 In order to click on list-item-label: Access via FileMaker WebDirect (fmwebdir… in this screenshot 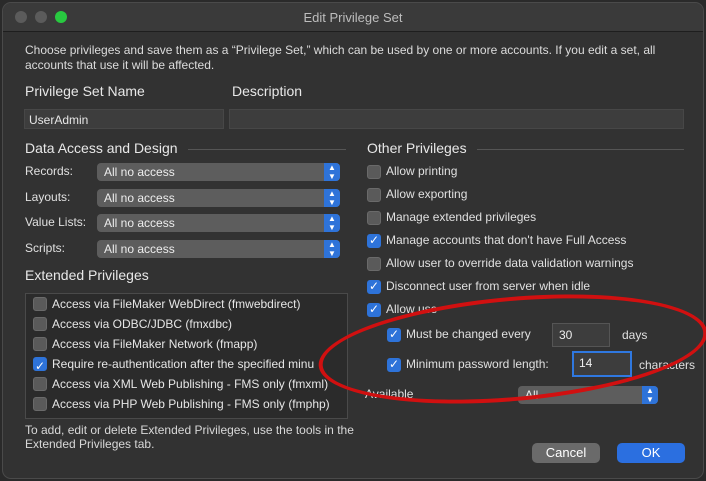, I will do `click(176, 304)`.